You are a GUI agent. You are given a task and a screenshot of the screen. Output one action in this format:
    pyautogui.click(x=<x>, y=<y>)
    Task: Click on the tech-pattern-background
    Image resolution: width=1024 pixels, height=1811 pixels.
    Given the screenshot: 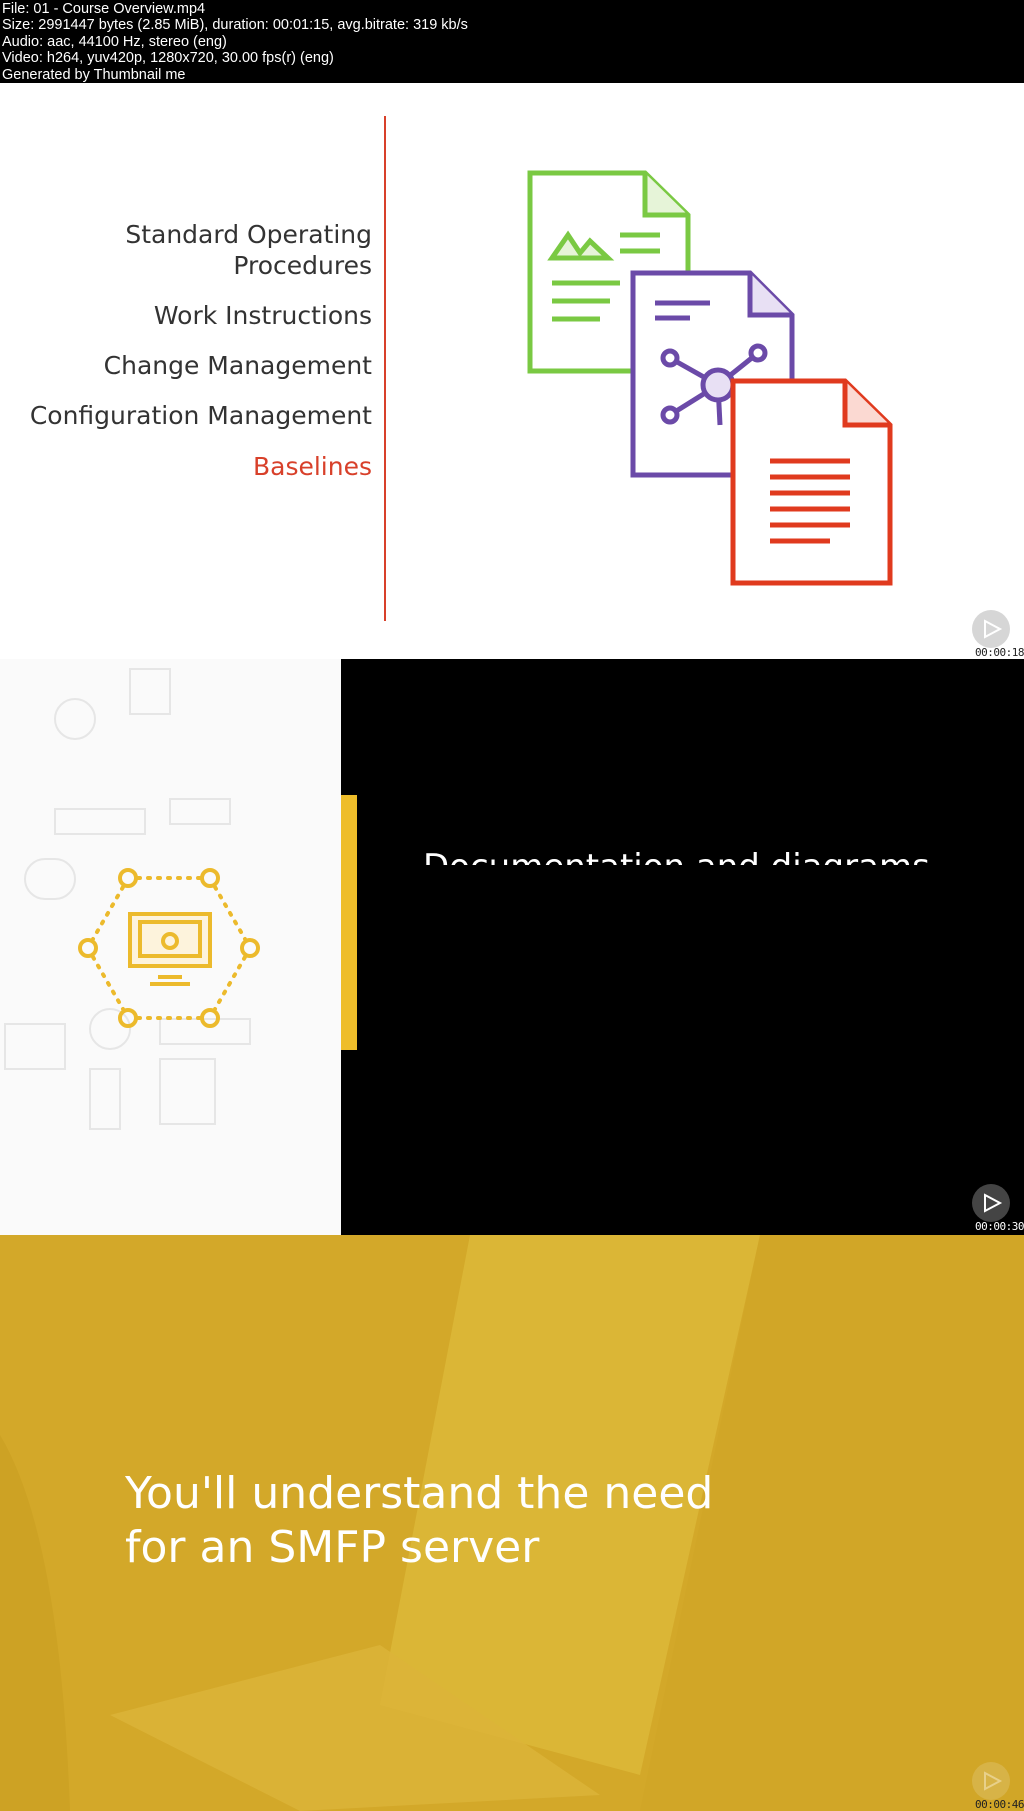 What is the action you would take?
    pyautogui.click(x=170, y=947)
    